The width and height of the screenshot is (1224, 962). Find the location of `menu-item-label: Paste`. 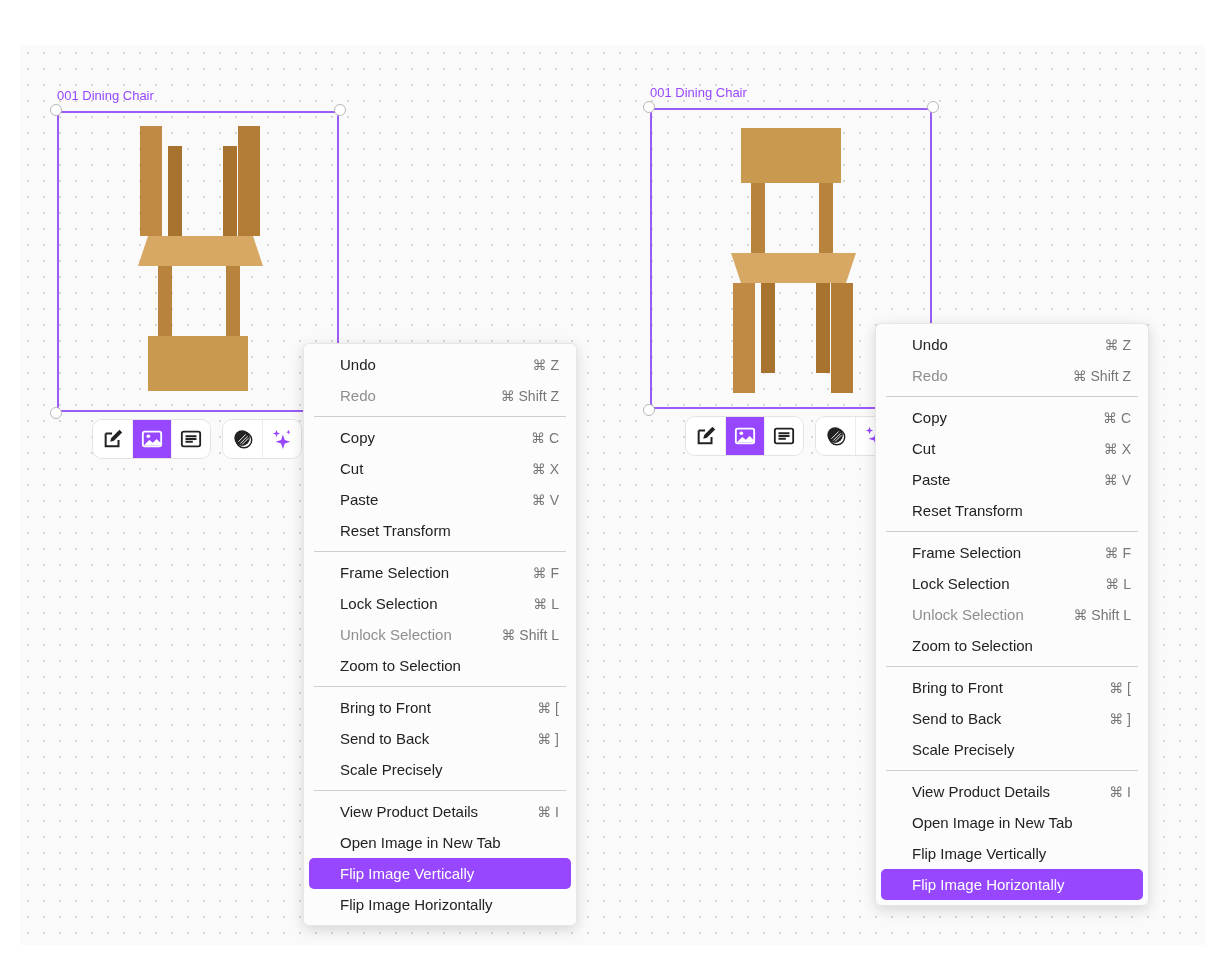

menu-item-label: Paste is located at coordinates (931, 479).